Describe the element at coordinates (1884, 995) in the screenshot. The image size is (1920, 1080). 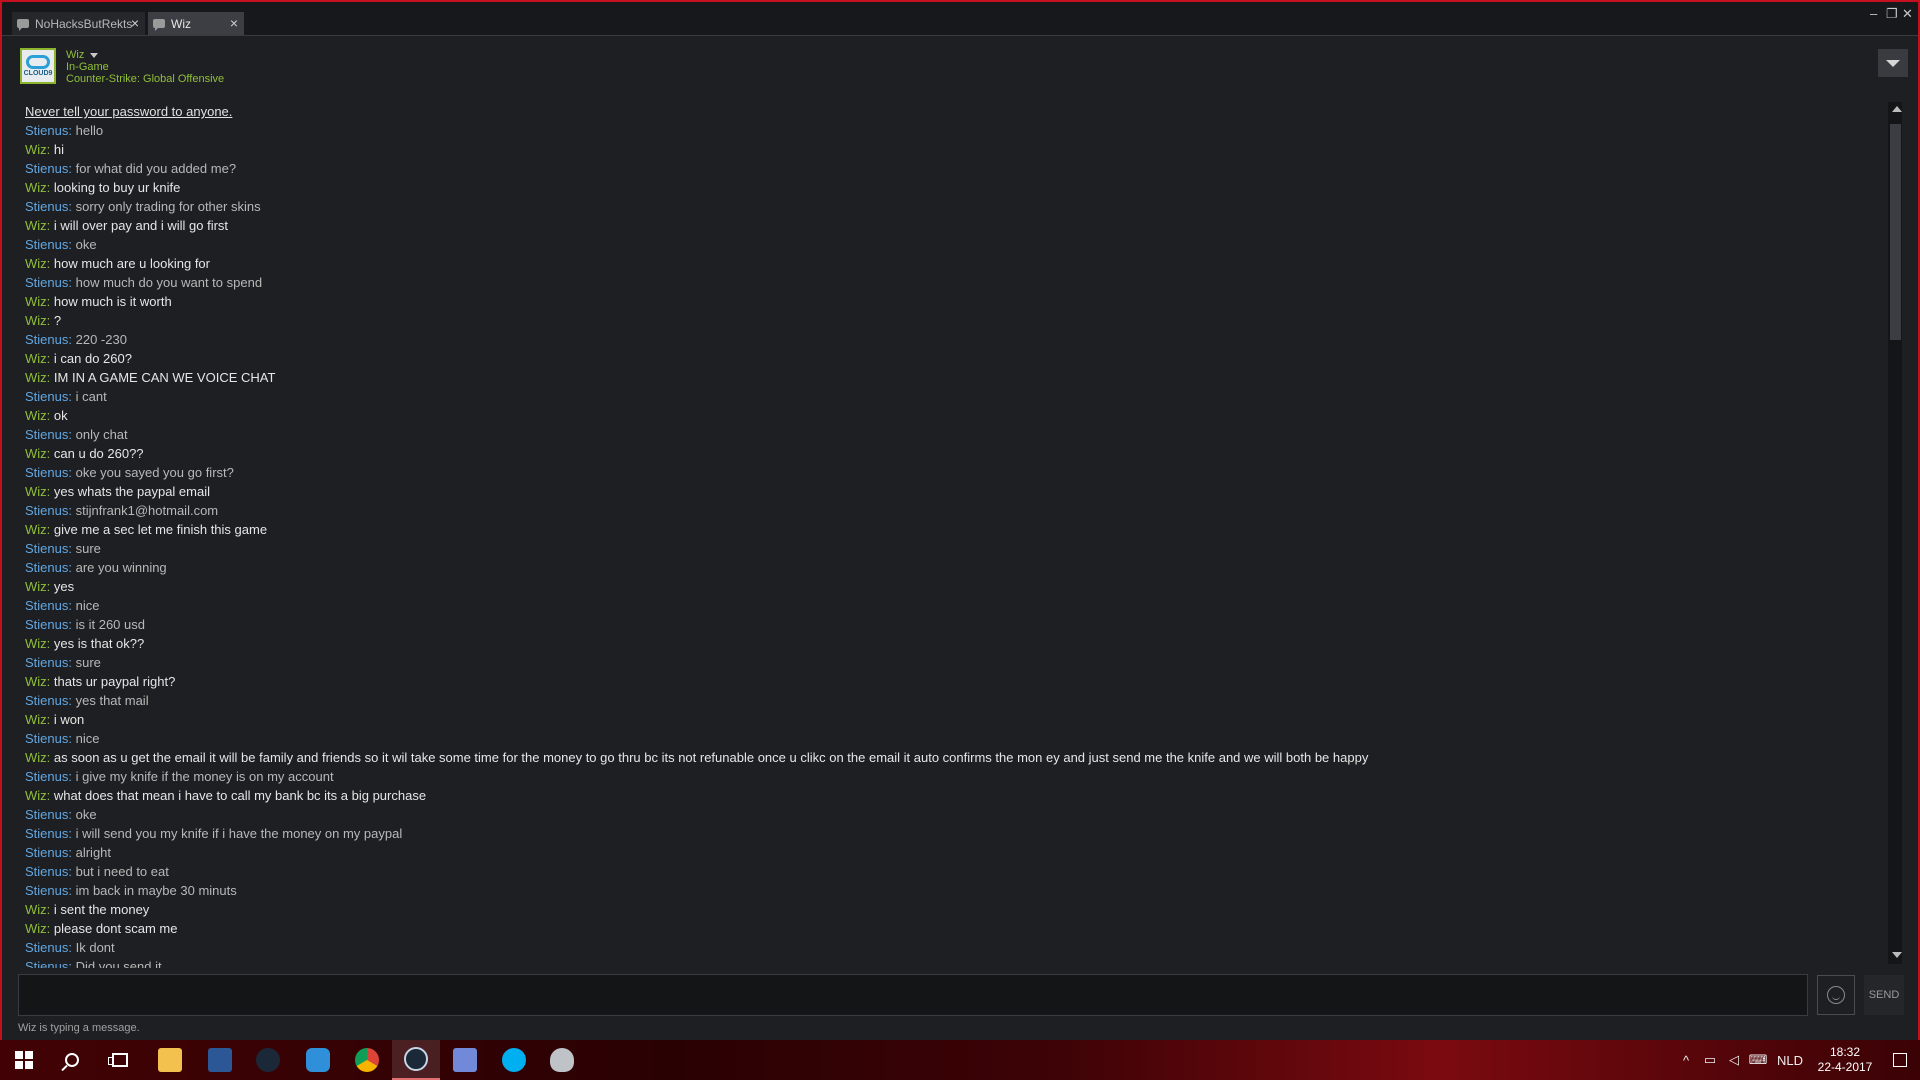
I see `send-button: SEND` at that location.